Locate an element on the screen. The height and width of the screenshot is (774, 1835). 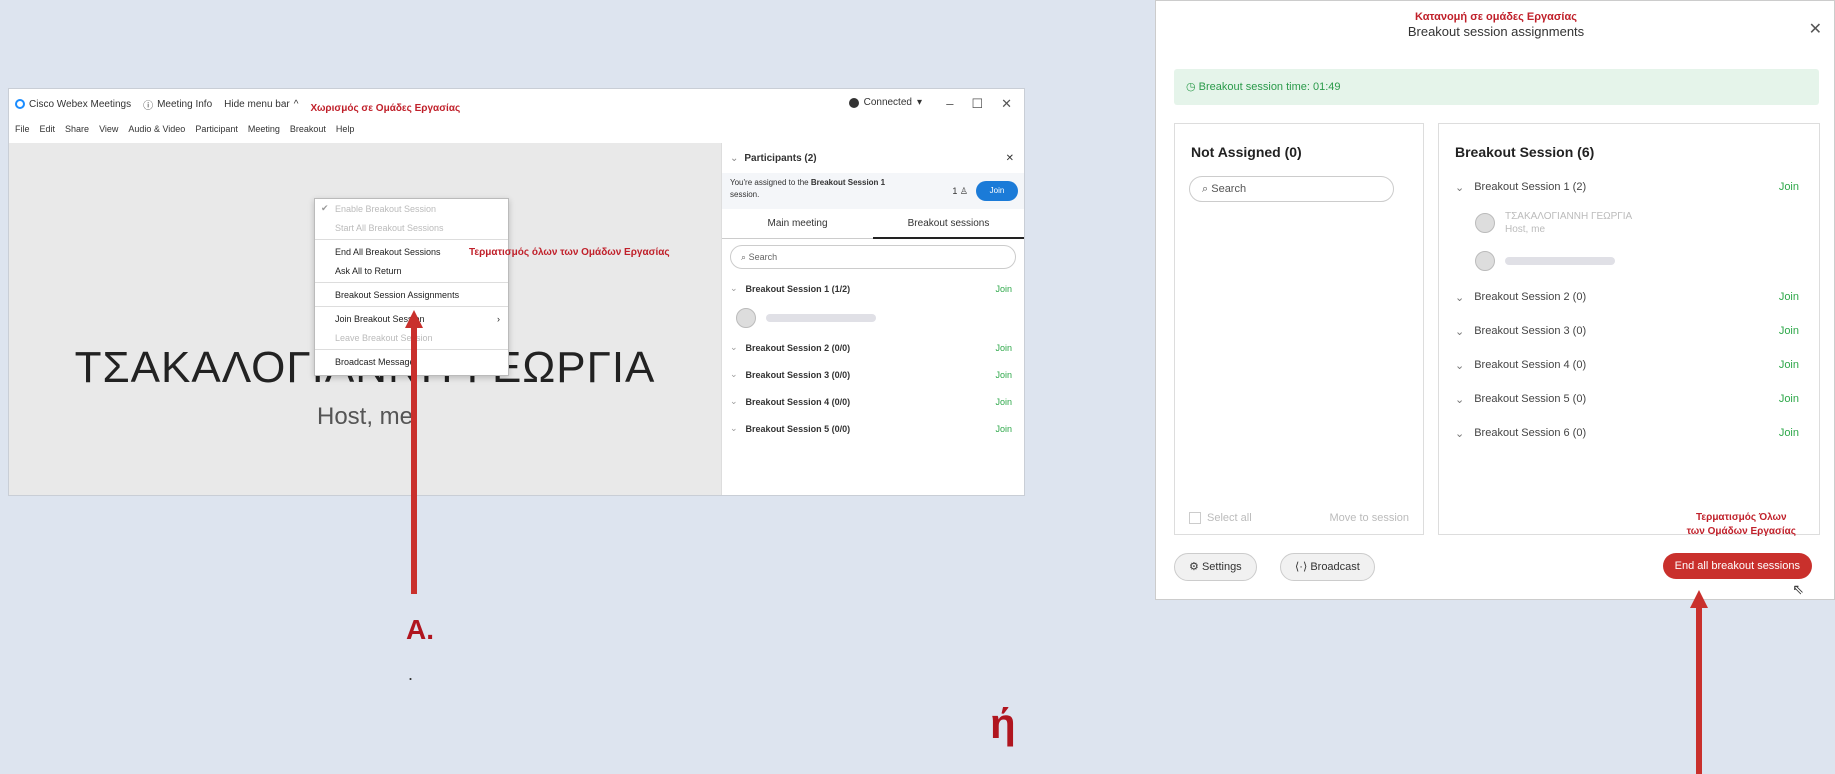
not-assigned-search-input: ⌕ Search is located at coordinates (1291, 189).